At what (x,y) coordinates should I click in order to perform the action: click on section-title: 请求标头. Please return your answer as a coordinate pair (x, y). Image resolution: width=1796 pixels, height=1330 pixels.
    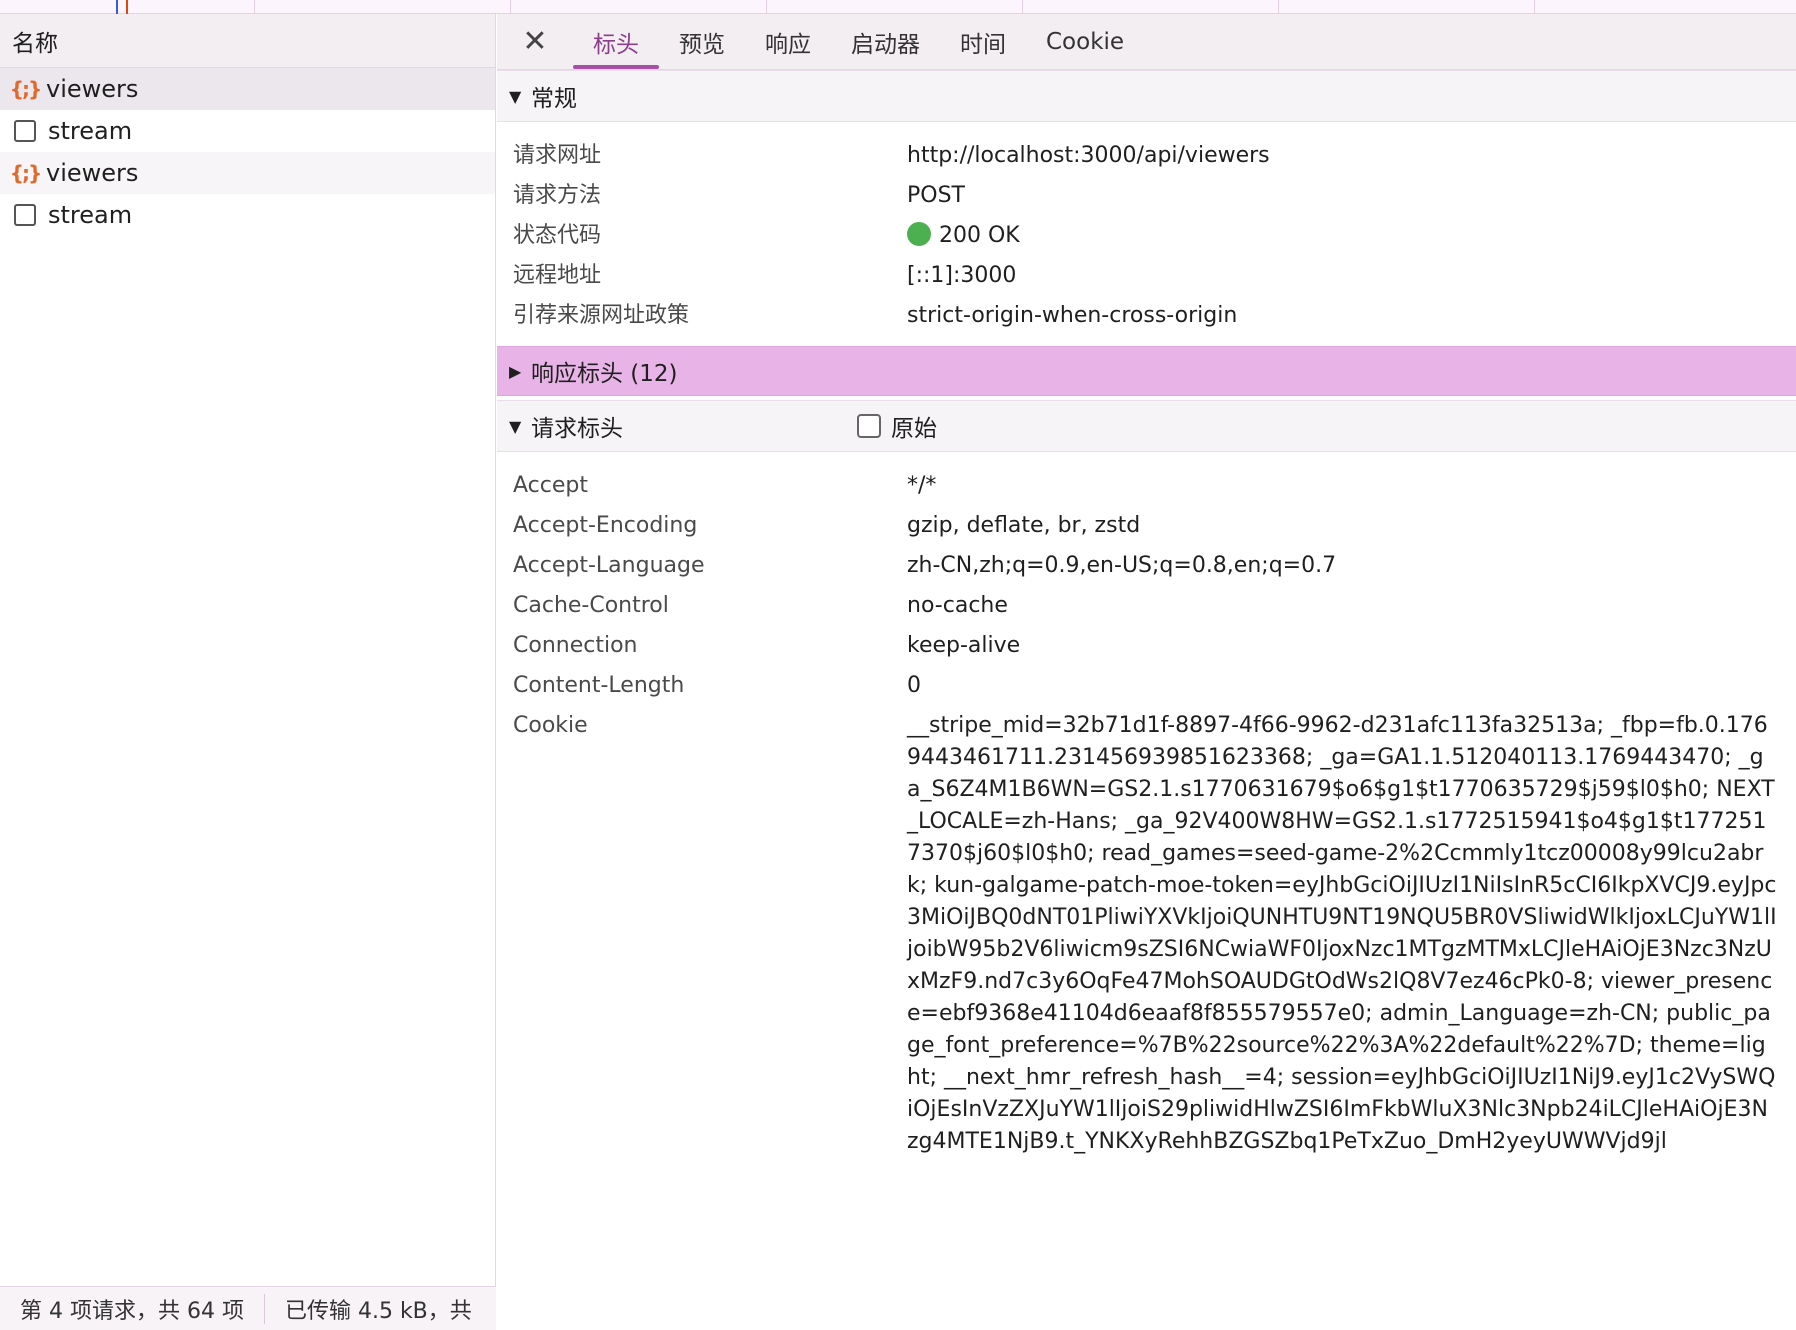
    Looking at the image, I should click on (577, 429).